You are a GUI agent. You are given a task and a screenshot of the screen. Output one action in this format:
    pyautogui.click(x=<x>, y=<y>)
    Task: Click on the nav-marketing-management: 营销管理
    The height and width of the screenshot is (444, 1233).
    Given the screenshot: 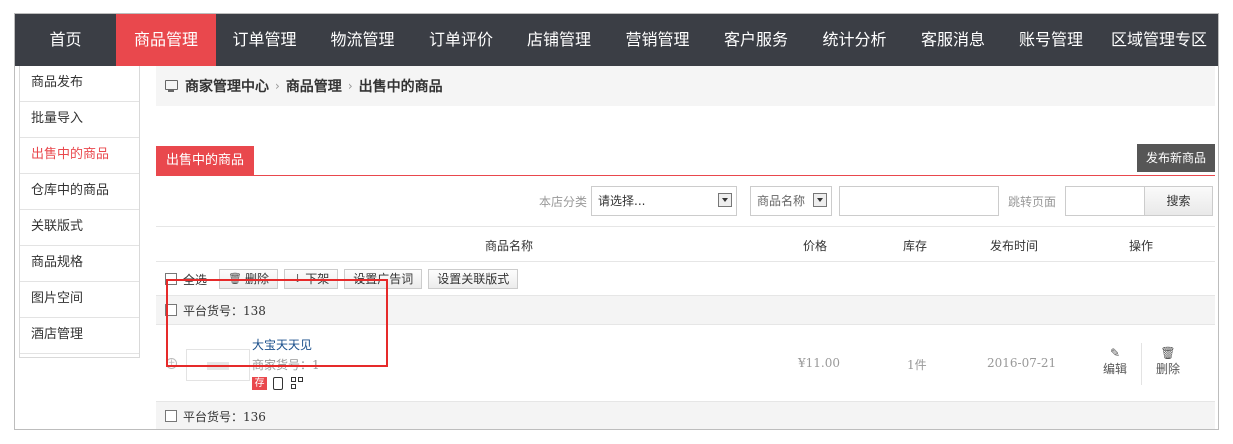 What is the action you would take?
    pyautogui.click(x=657, y=40)
    